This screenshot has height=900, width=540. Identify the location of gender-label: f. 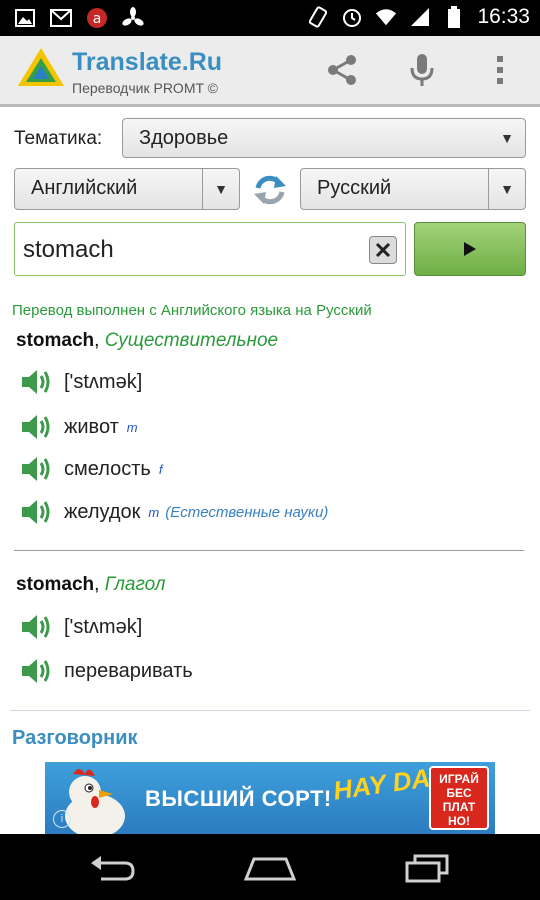
(160, 469).